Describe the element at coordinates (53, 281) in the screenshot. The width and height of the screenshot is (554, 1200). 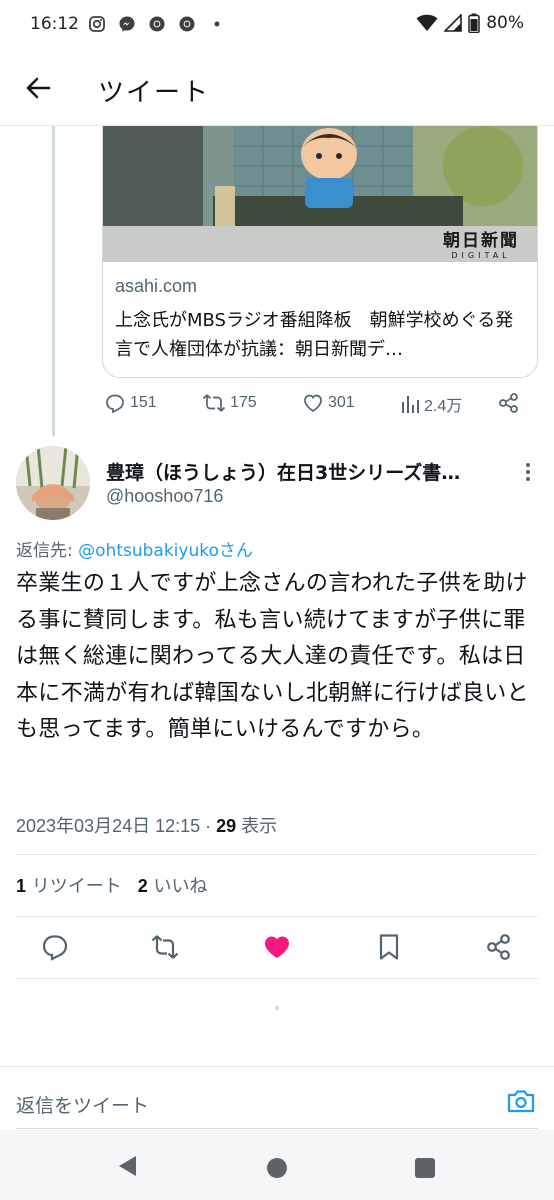
I see `thread-connector-line` at that location.